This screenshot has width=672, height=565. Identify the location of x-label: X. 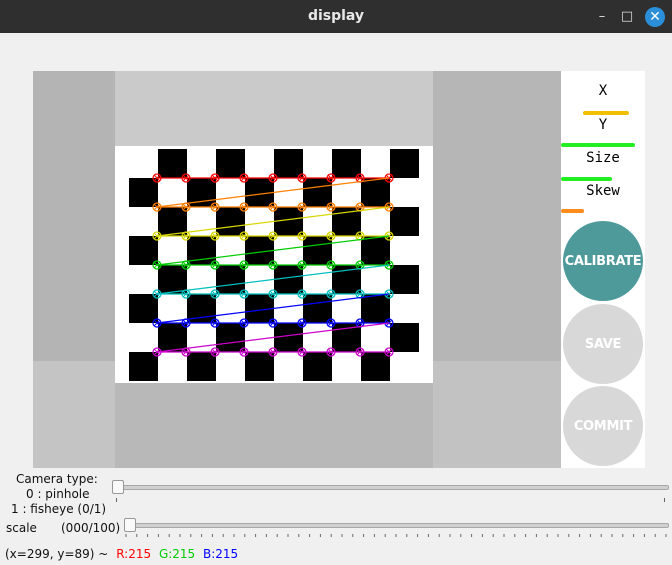
(603, 91).